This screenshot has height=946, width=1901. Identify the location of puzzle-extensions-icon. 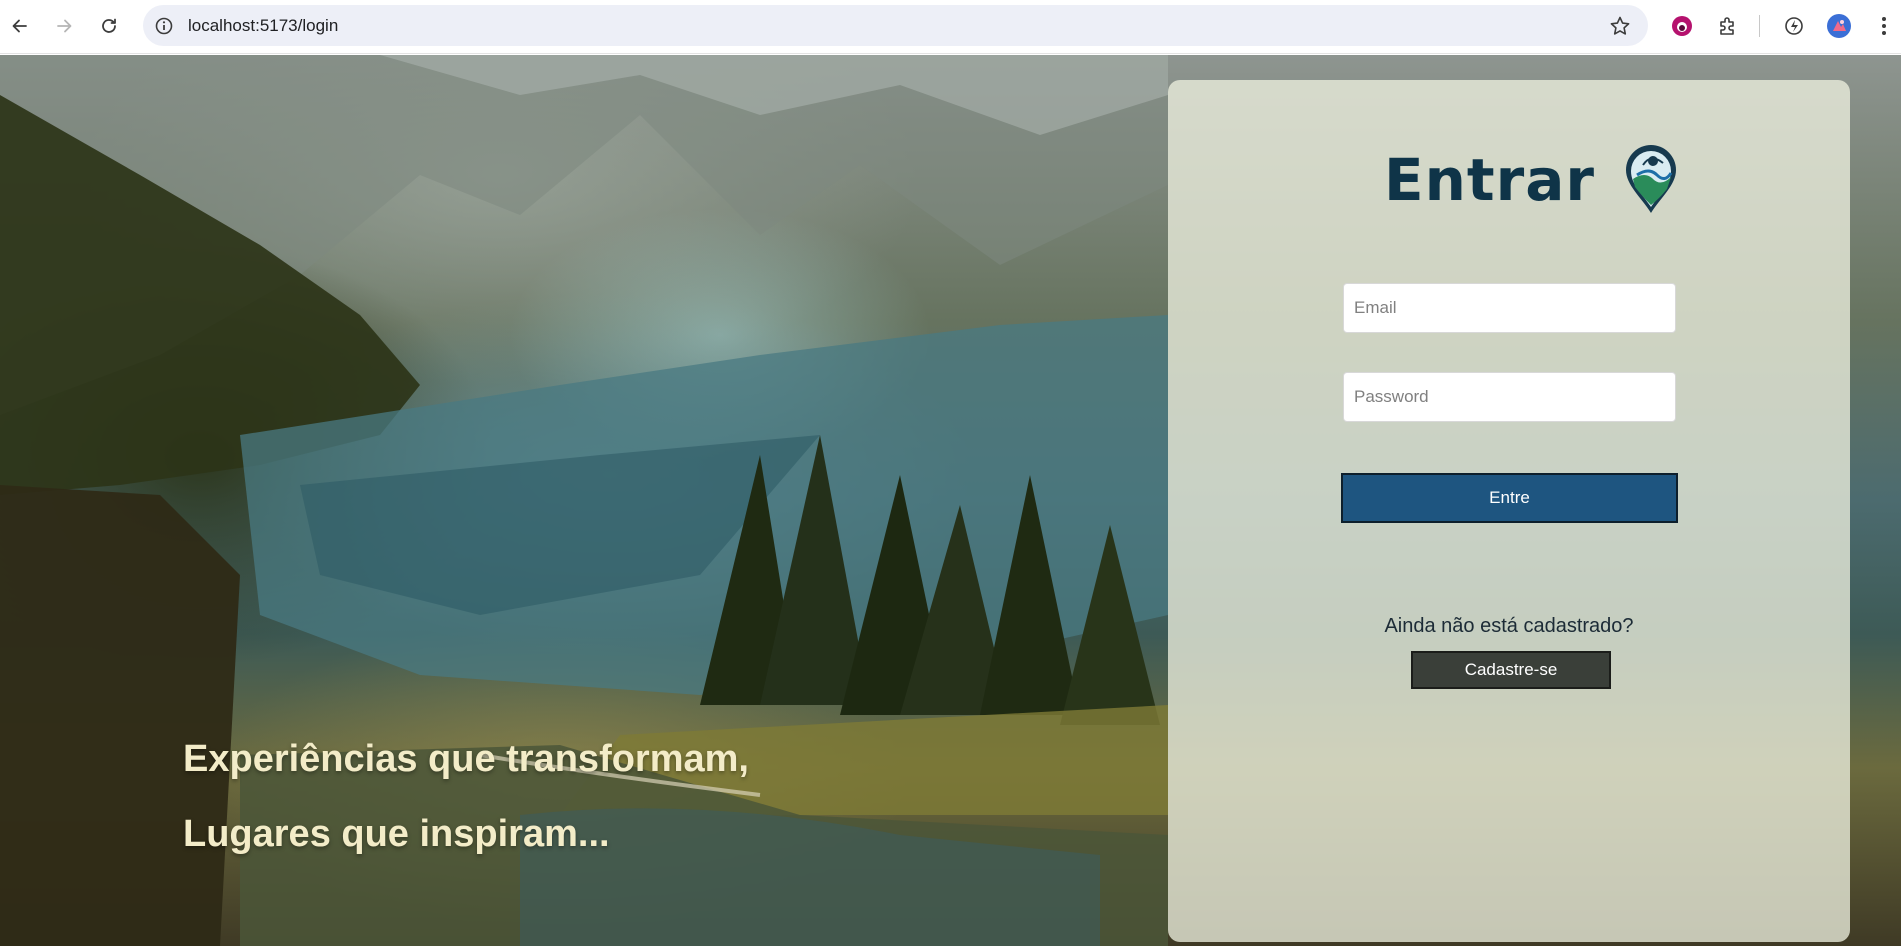
(1728, 26).